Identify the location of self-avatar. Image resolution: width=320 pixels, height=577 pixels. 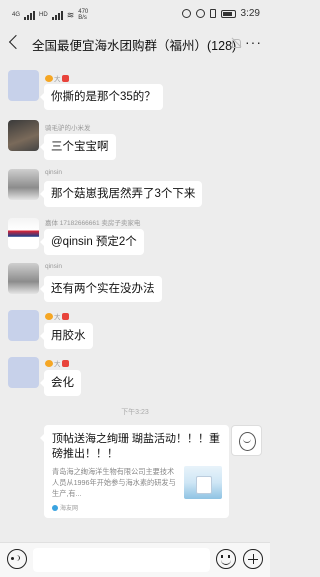
(246, 440).